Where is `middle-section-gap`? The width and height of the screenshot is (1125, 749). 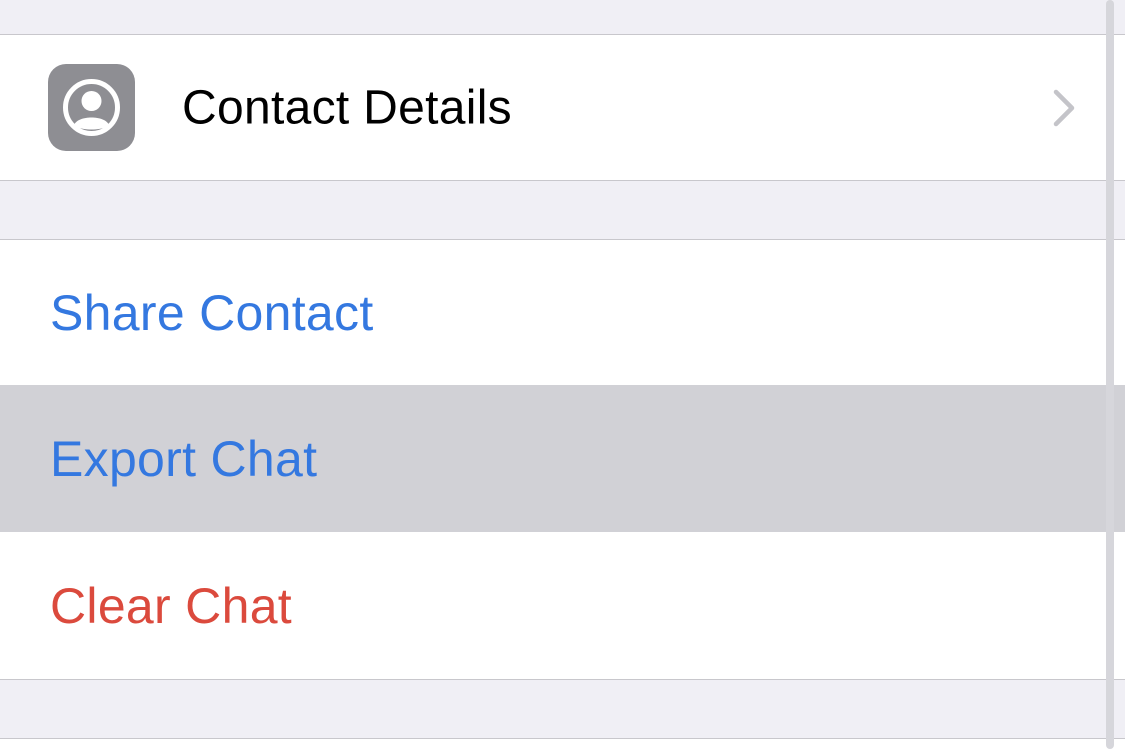 middle-section-gap is located at coordinates (562, 210).